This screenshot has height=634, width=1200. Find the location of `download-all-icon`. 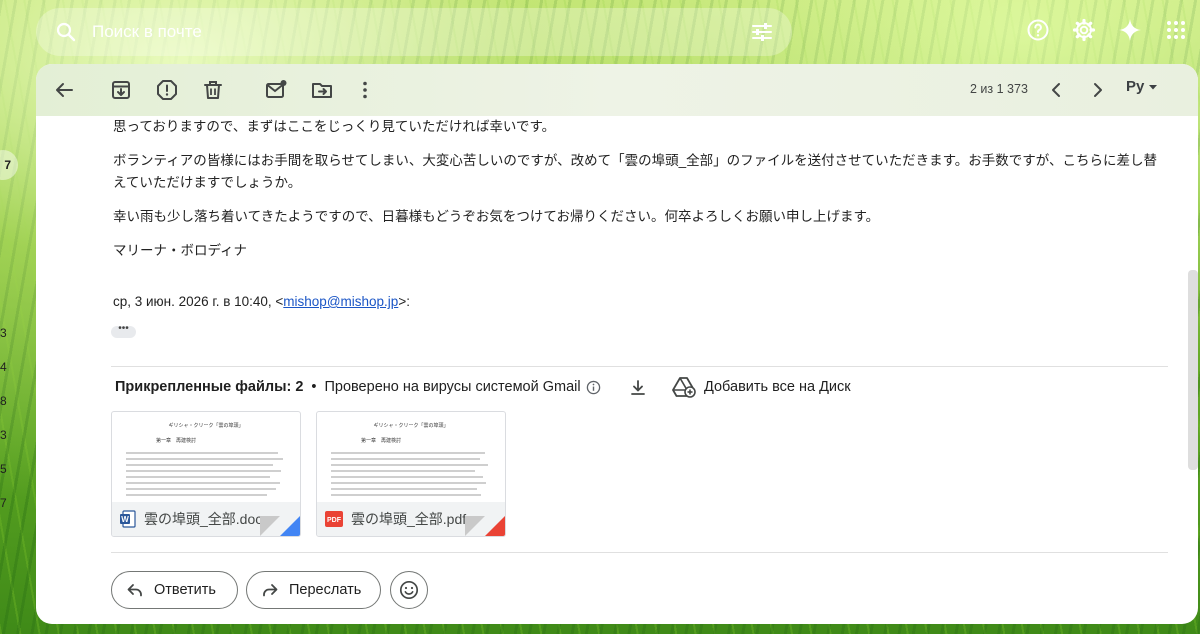

download-all-icon is located at coordinates (638, 388).